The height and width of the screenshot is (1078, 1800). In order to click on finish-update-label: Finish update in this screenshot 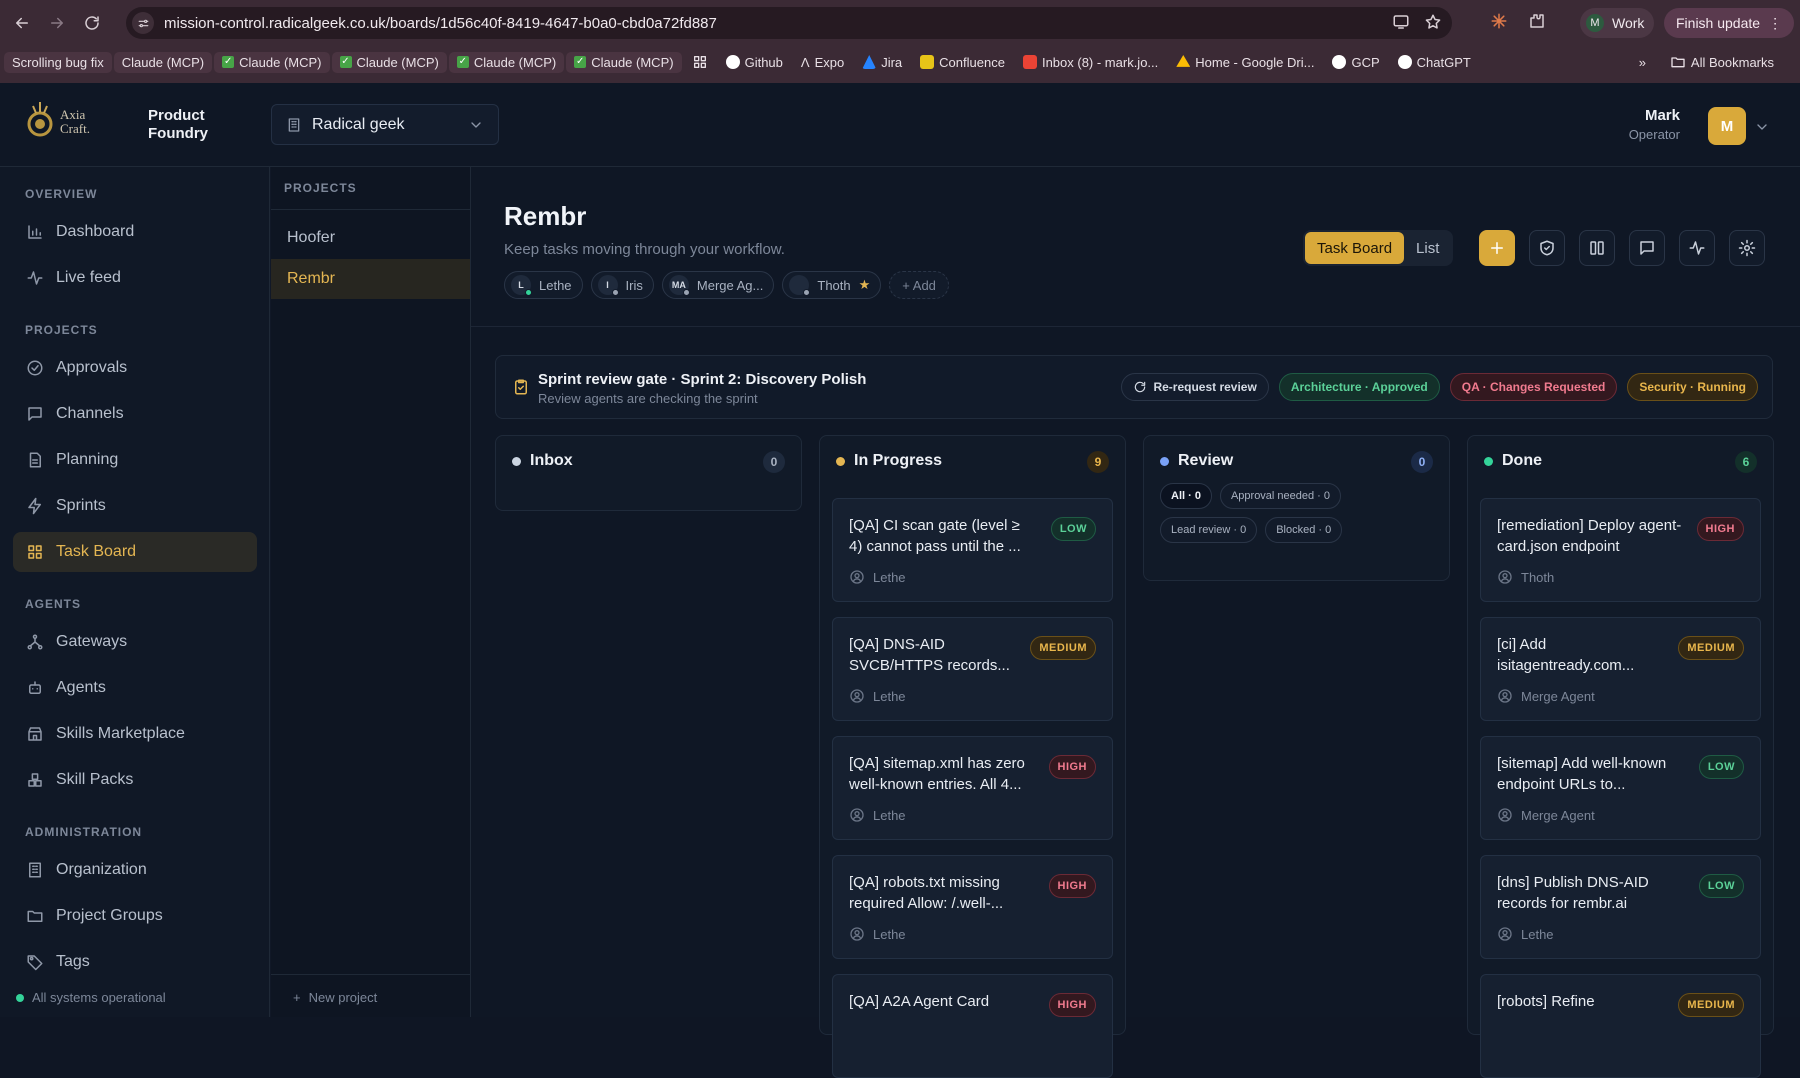, I will do `click(1718, 23)`.